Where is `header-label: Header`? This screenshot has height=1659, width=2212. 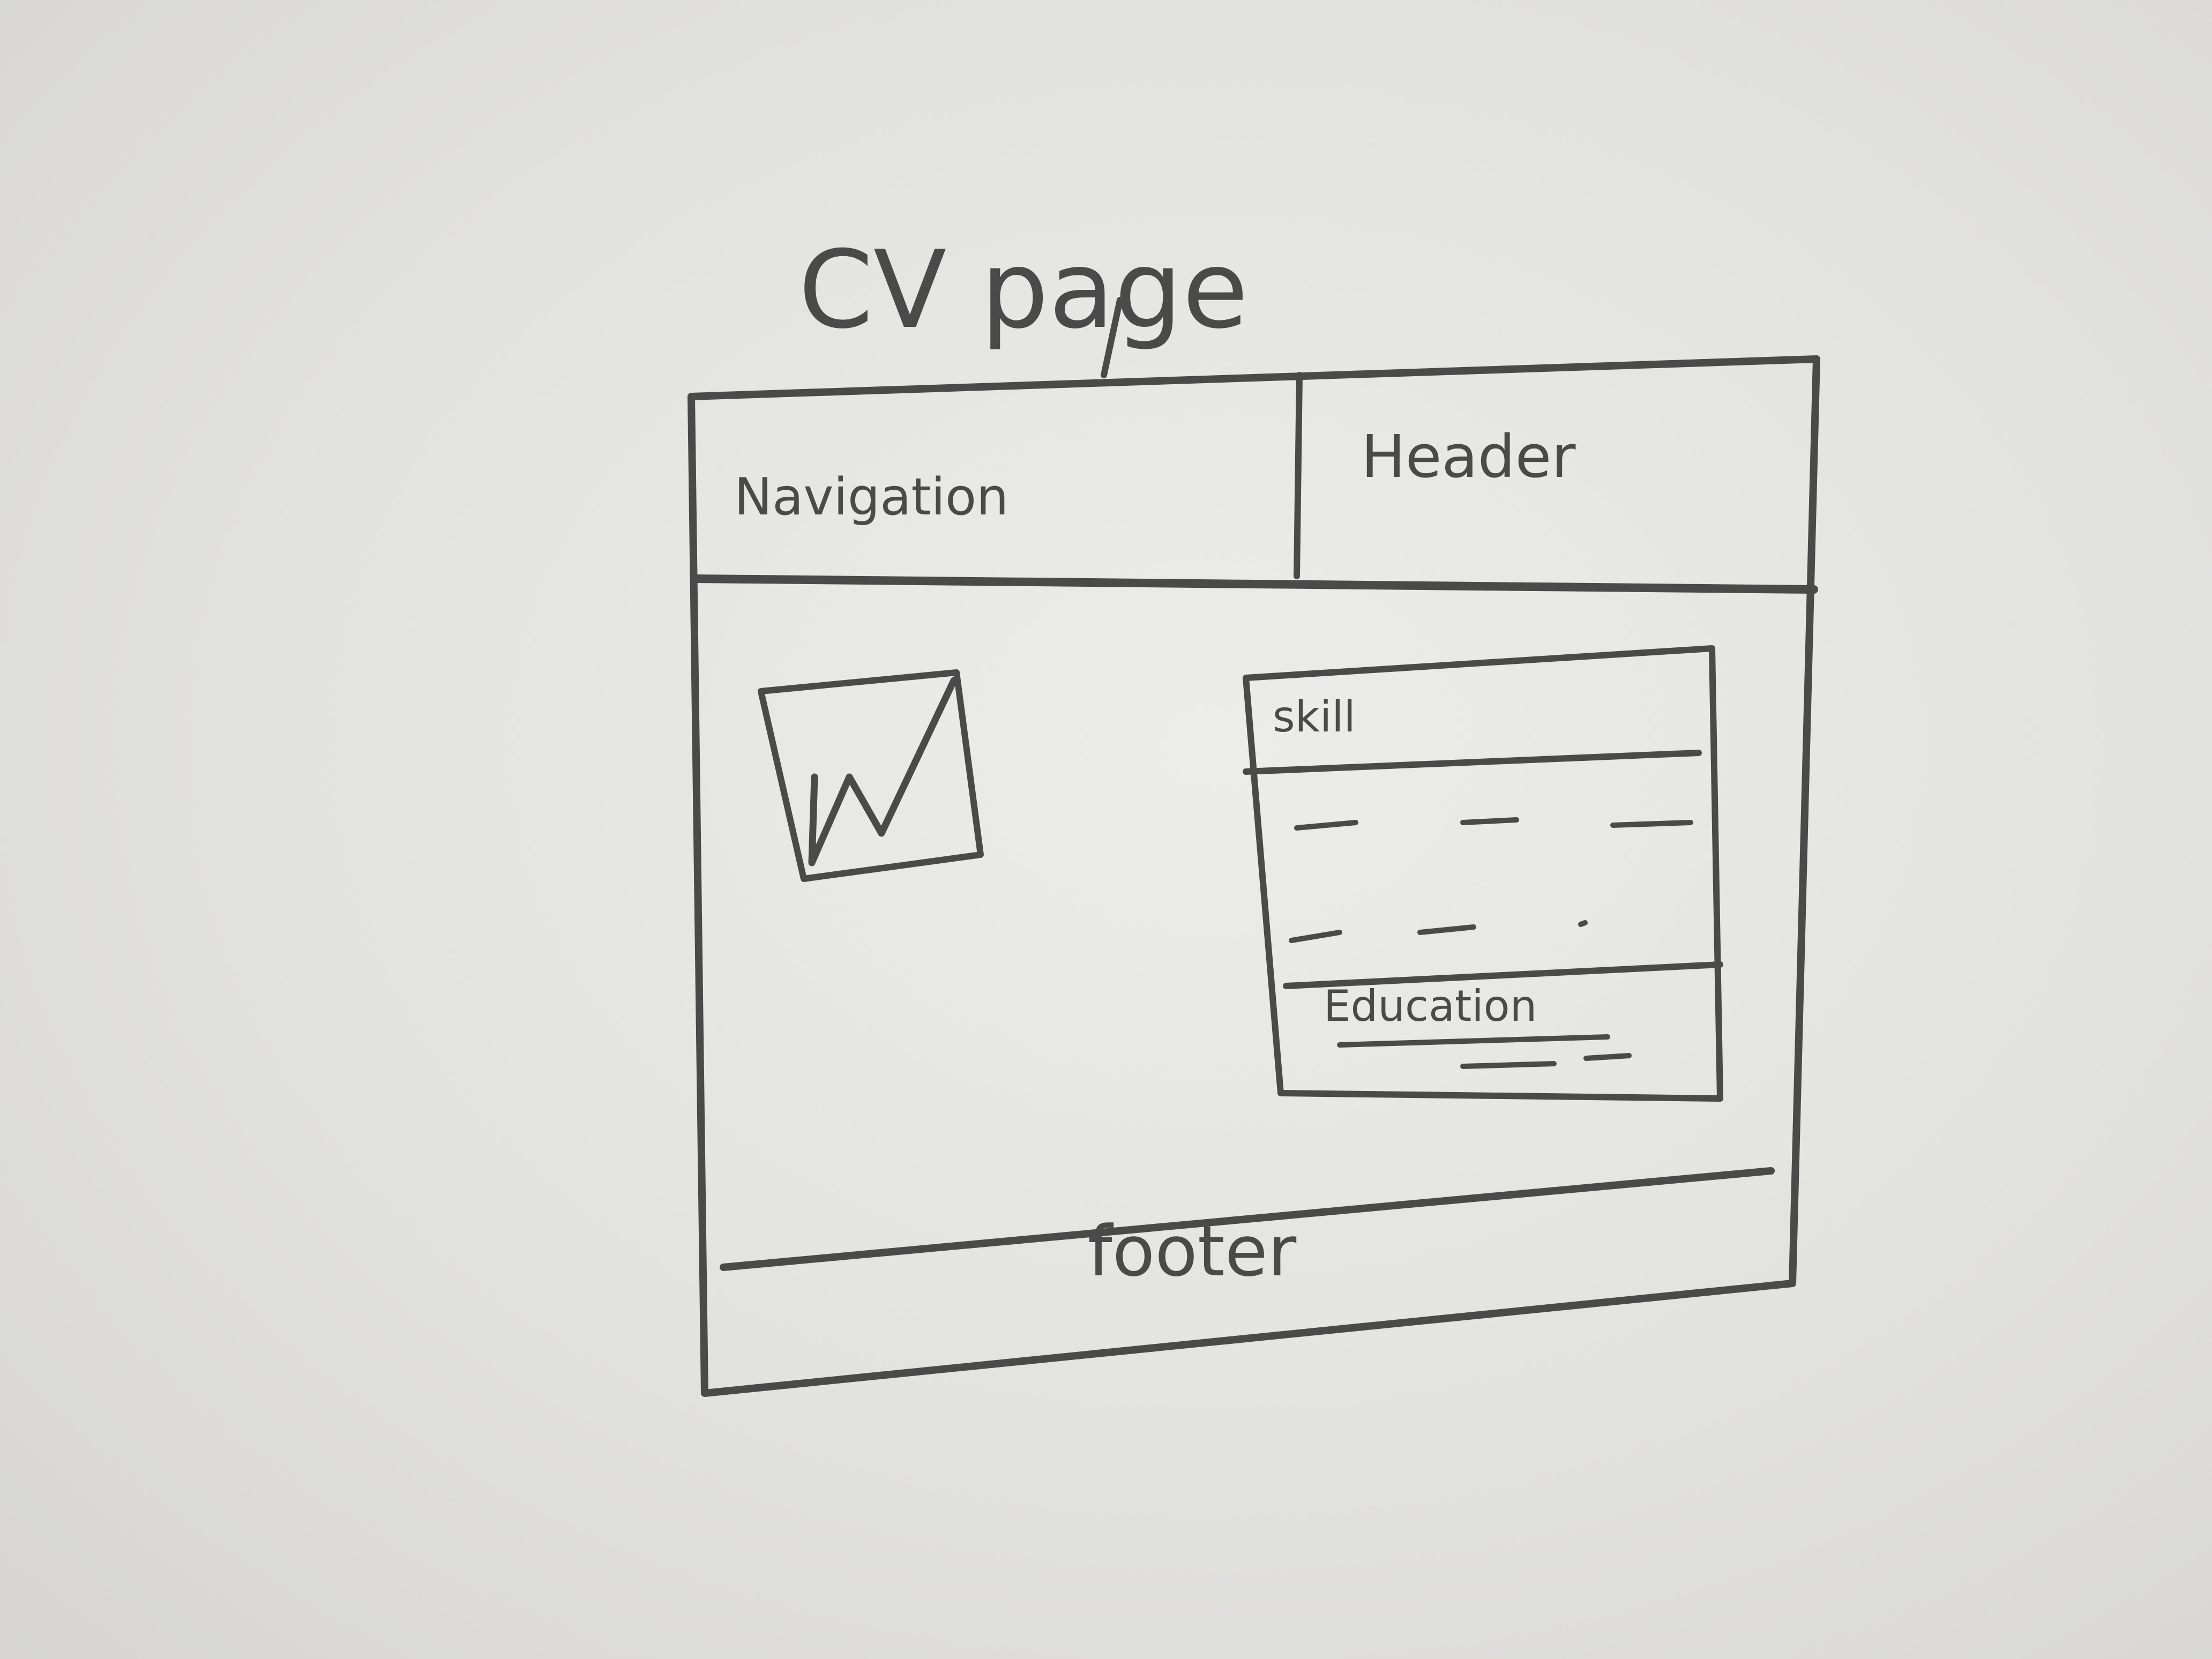
header-label: Header is located at coordinates (1468, 456).